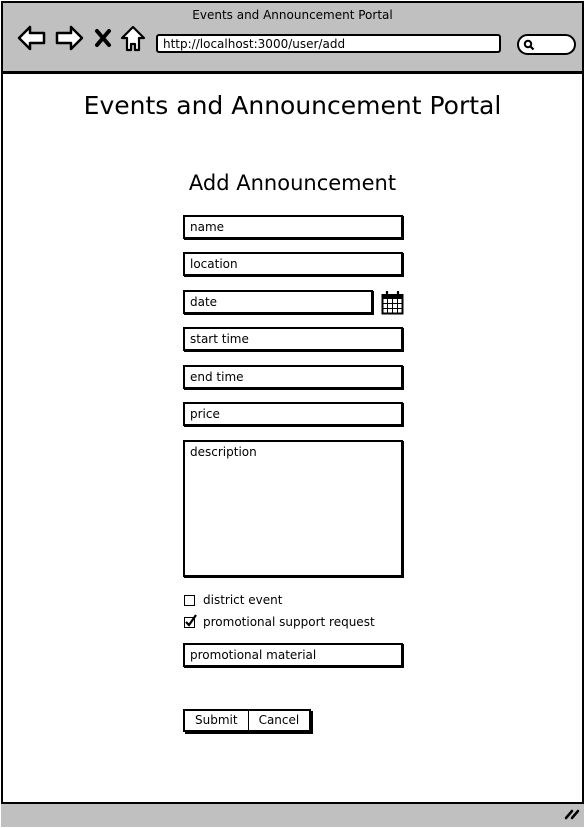 This screenshot has height=828, width=587. I want to click on home-icon, so click(133, 41).